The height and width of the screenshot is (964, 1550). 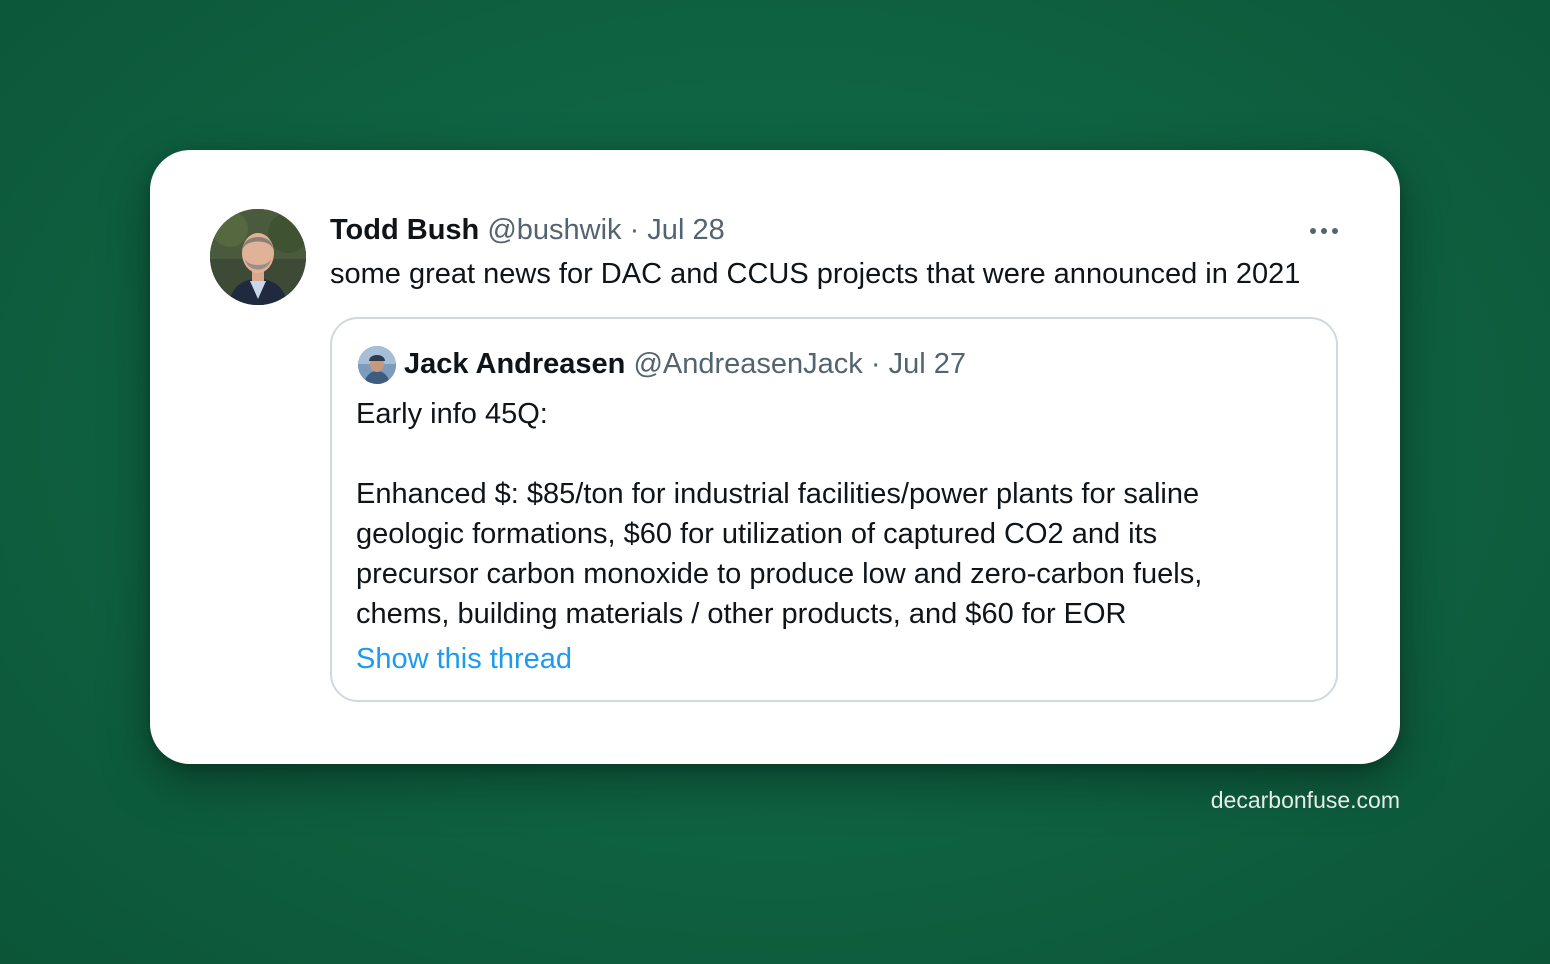 What do you see at coordinates (799, 364) in the screenshot?
I see `quoted-author-handle-and-date: @AndreasenJack · Jul 27` at bounding box center [799, 364].